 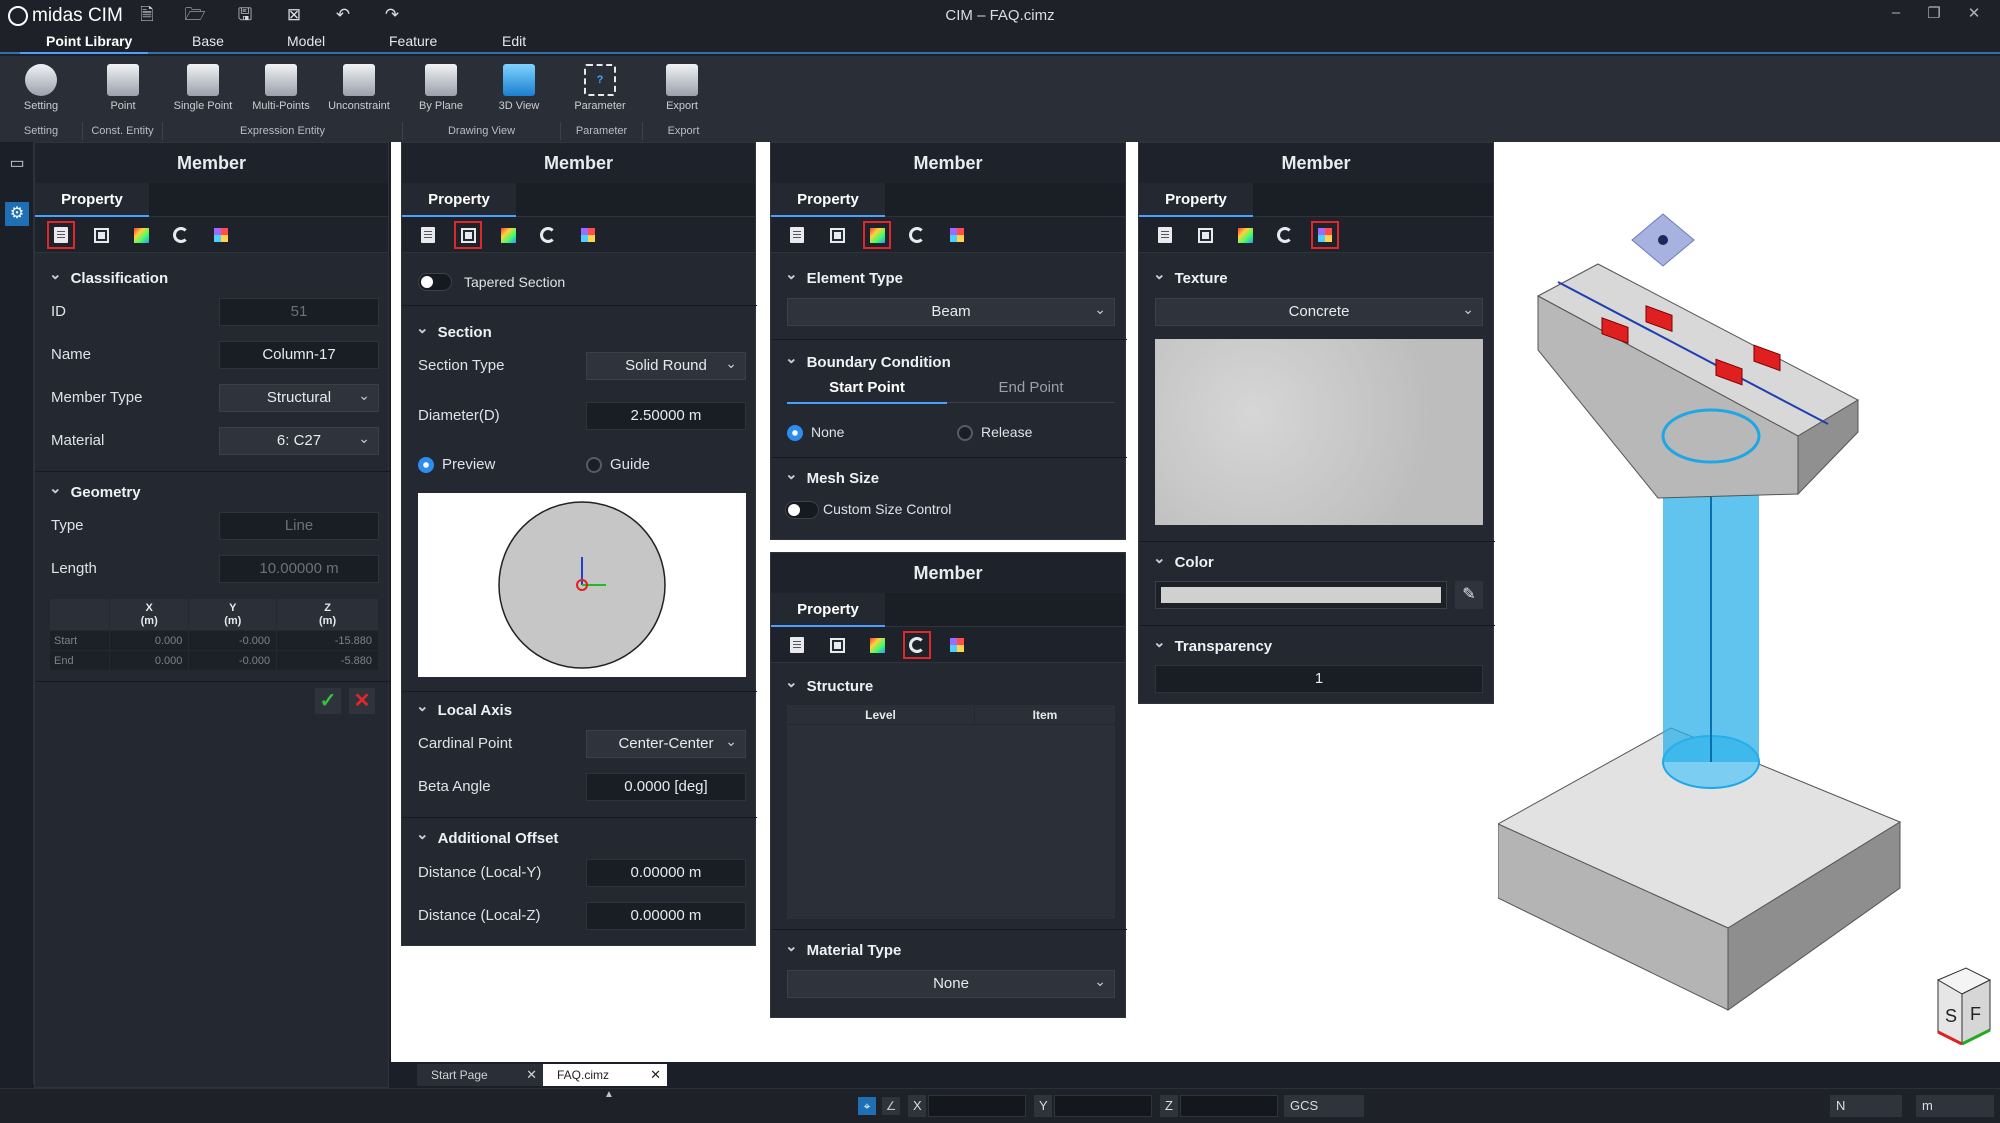 I want to click on tab-faq-cimz: FAQ.cimz ✕, so click(x=605, y=1075).